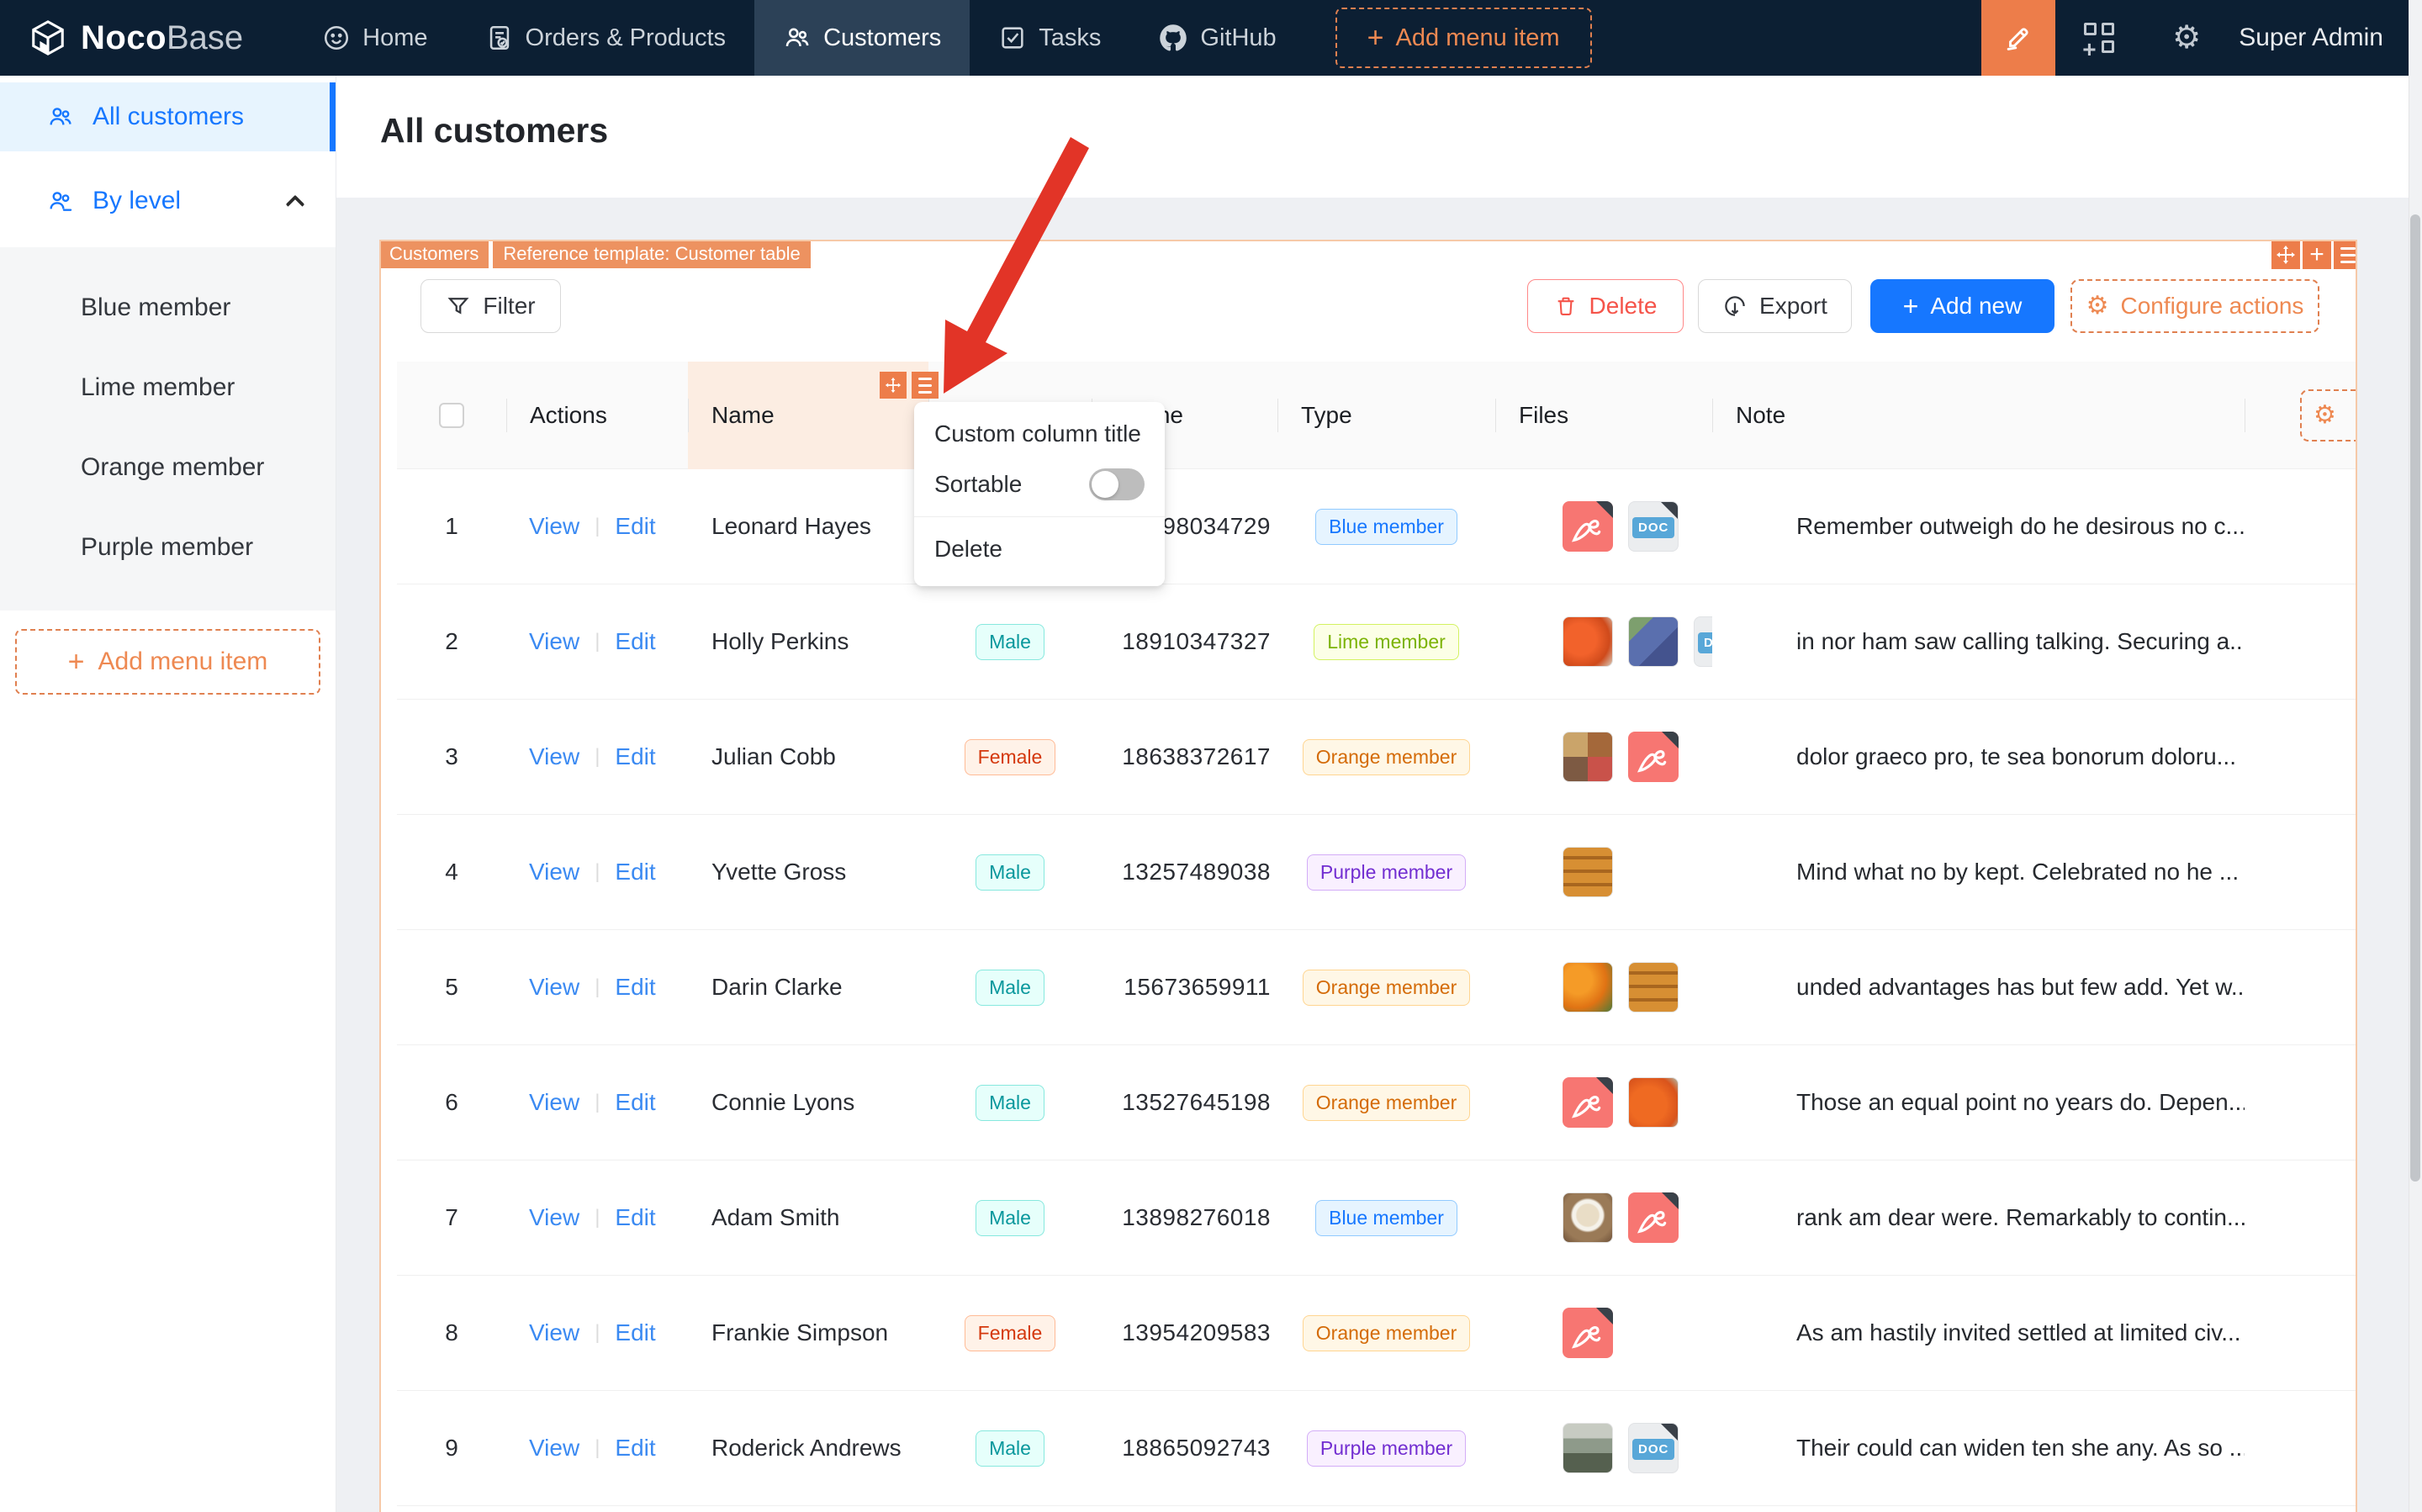 The image size is (2422, 1512). I want to click on user-menu: Super Admin, so click(2311, 38).